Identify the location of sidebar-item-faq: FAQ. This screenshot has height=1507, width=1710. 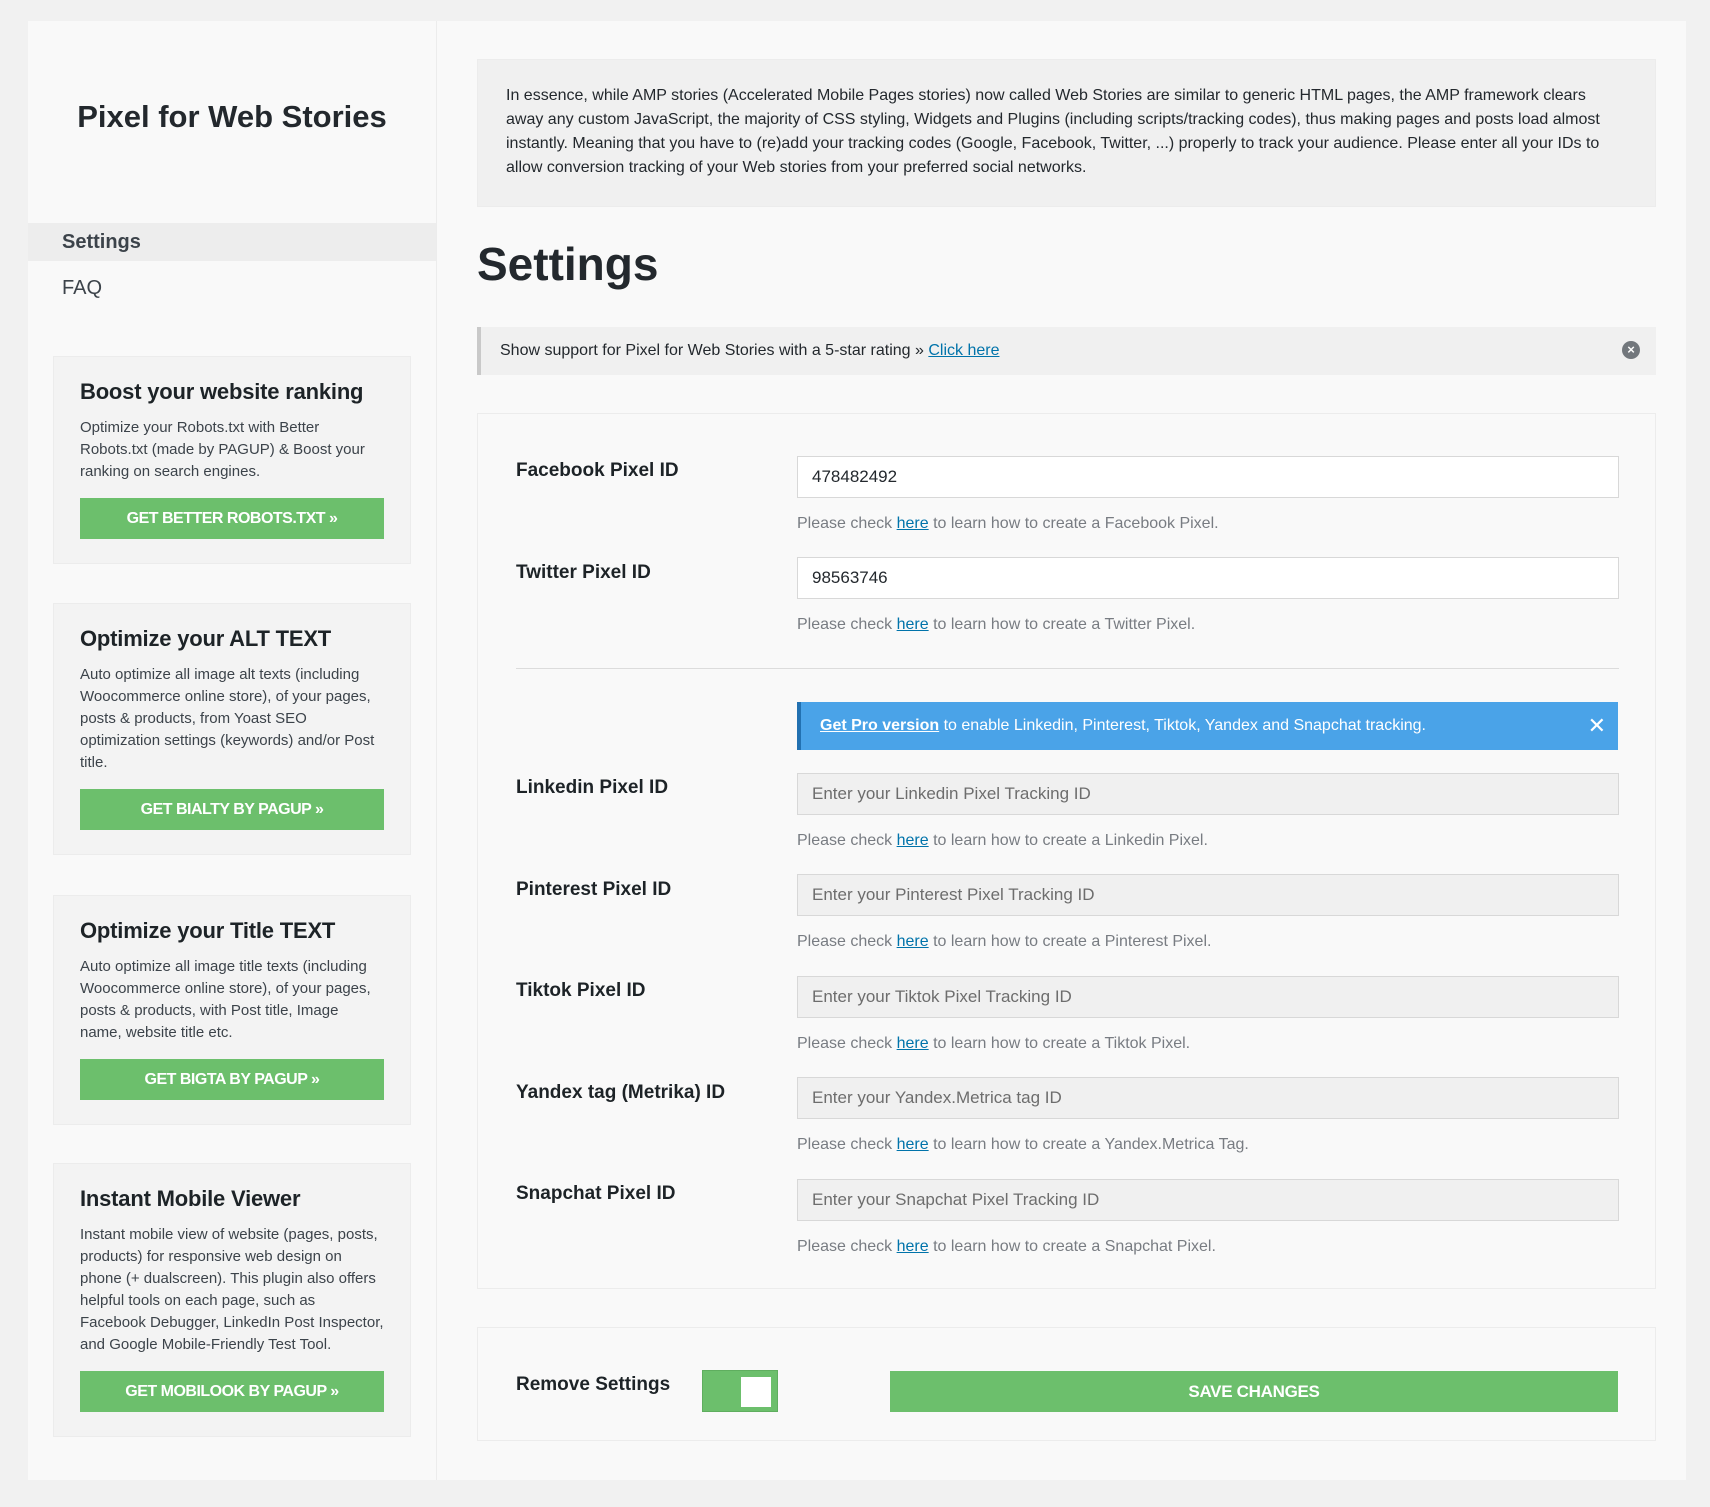
(232, 288).